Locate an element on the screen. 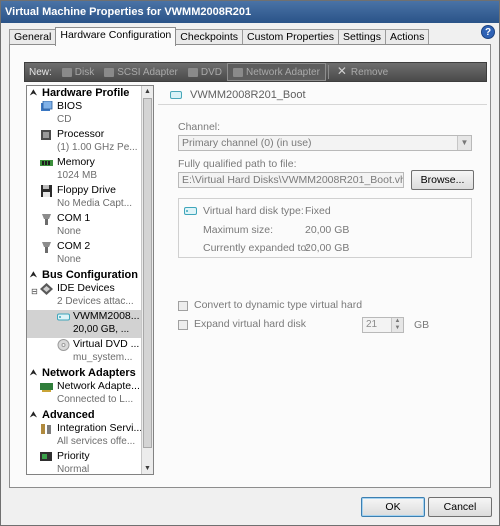  remove-button: ✕ Remove is located at coordinates (362, 72).